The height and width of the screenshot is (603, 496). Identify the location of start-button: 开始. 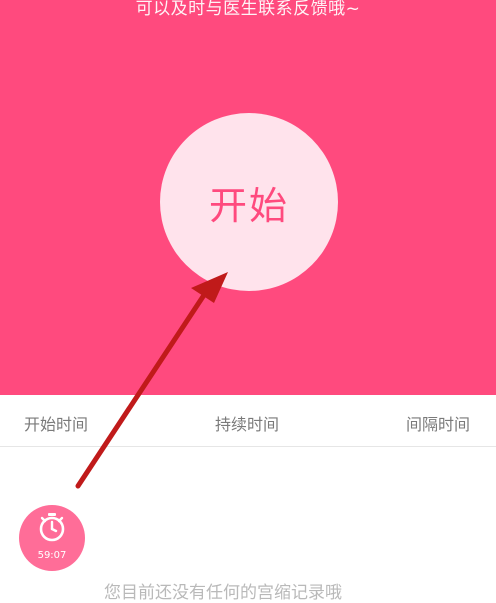
(249, 202).